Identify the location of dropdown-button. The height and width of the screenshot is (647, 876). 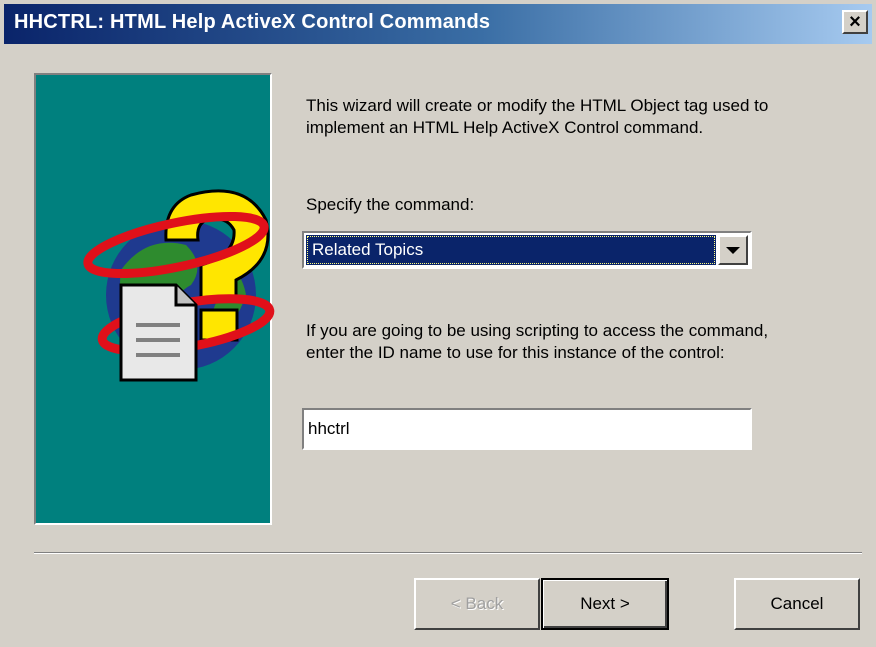
(733, 250).